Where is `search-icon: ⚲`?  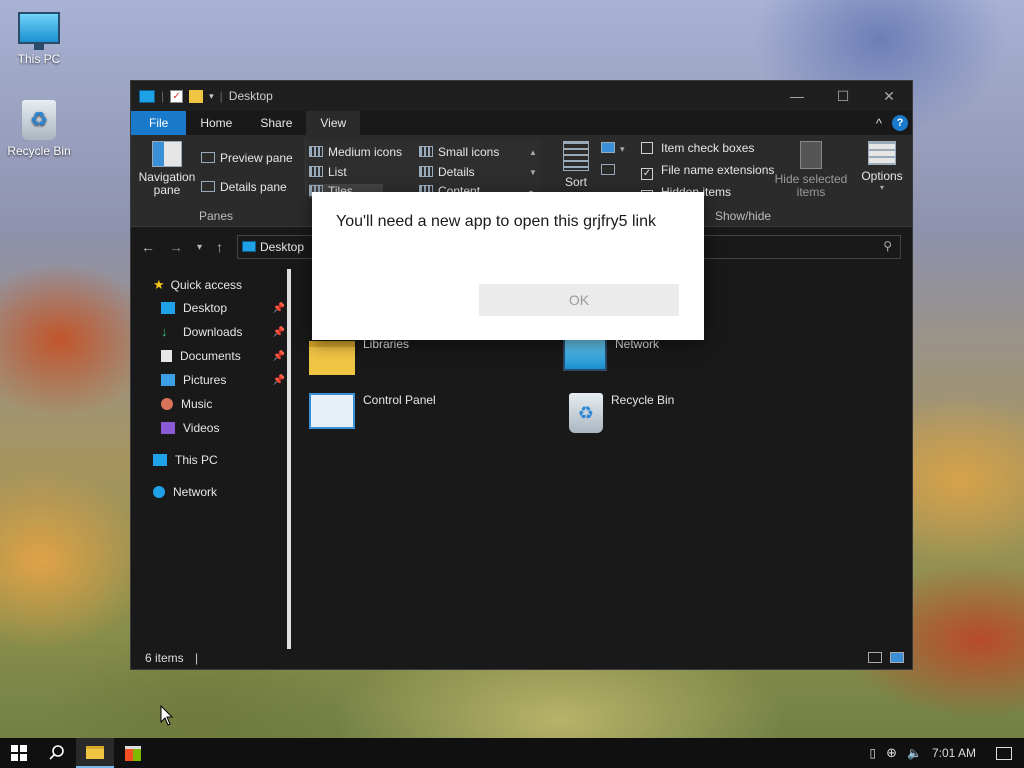
search-icon: ⚲ is located at coordinates (887, 246).